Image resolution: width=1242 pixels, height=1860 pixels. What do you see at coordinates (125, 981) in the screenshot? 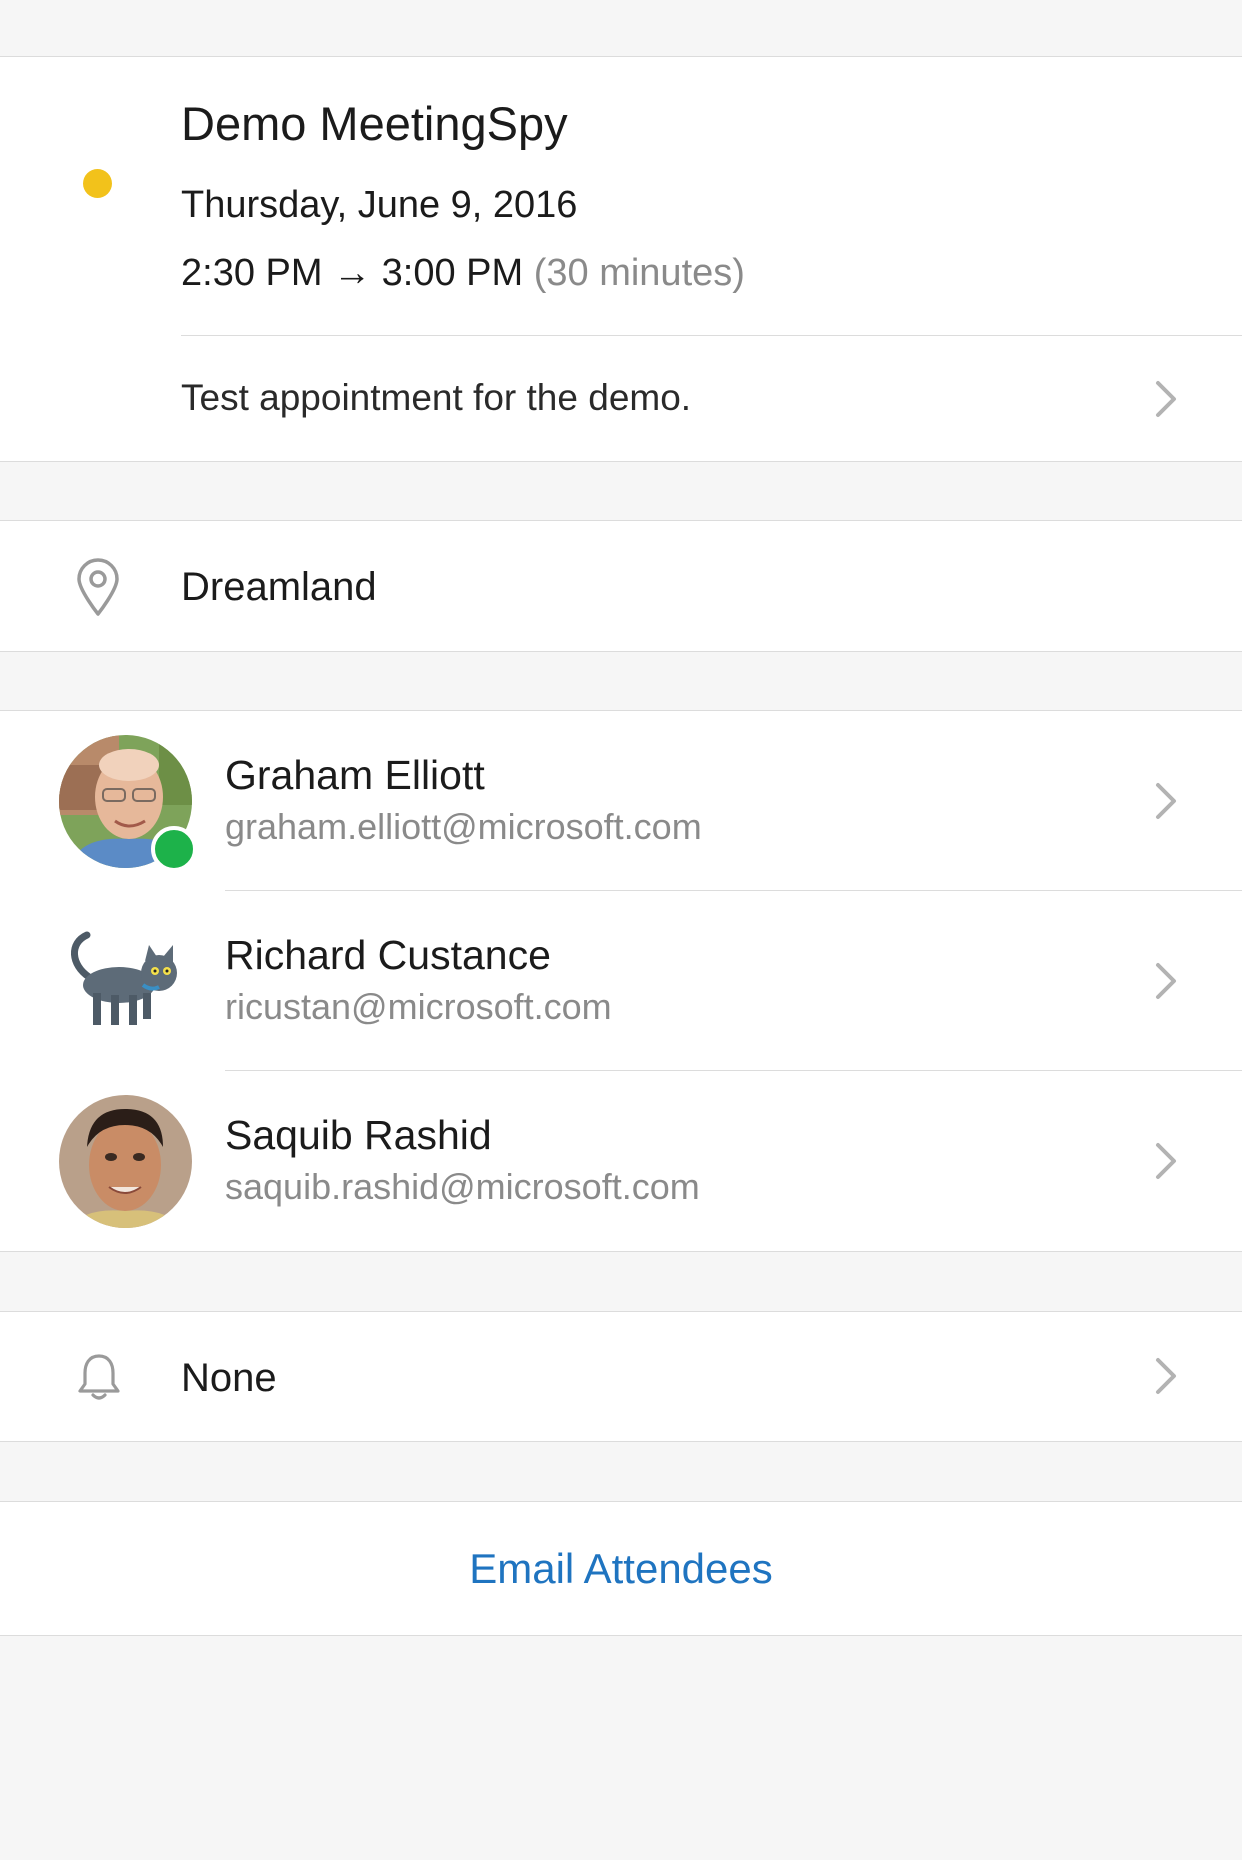
I see `cat-avatar-icon` at bounding box center [125, 981].